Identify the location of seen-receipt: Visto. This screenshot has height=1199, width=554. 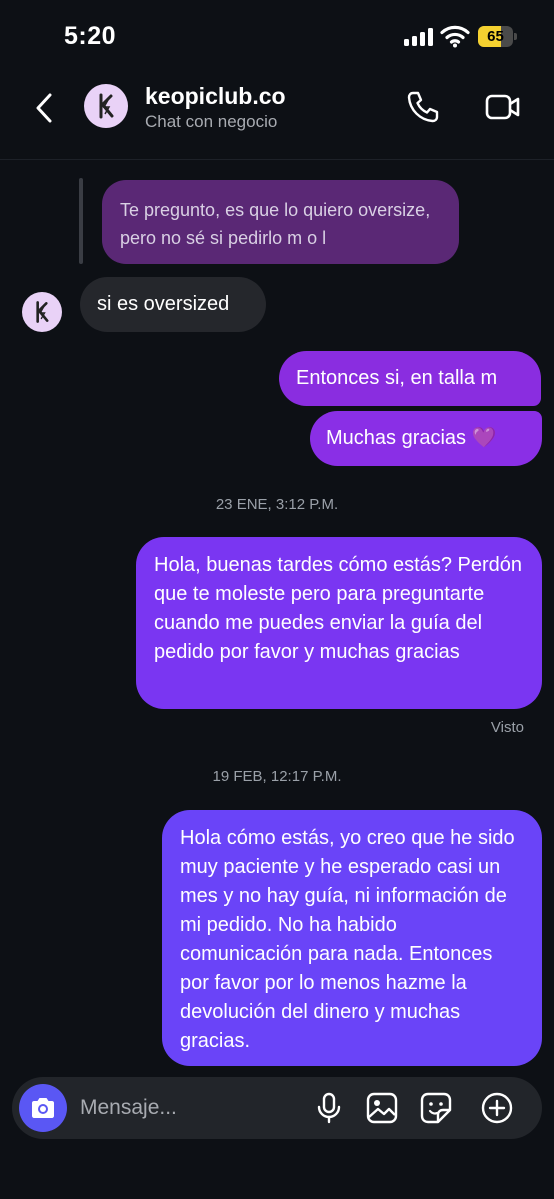
(507, 727).